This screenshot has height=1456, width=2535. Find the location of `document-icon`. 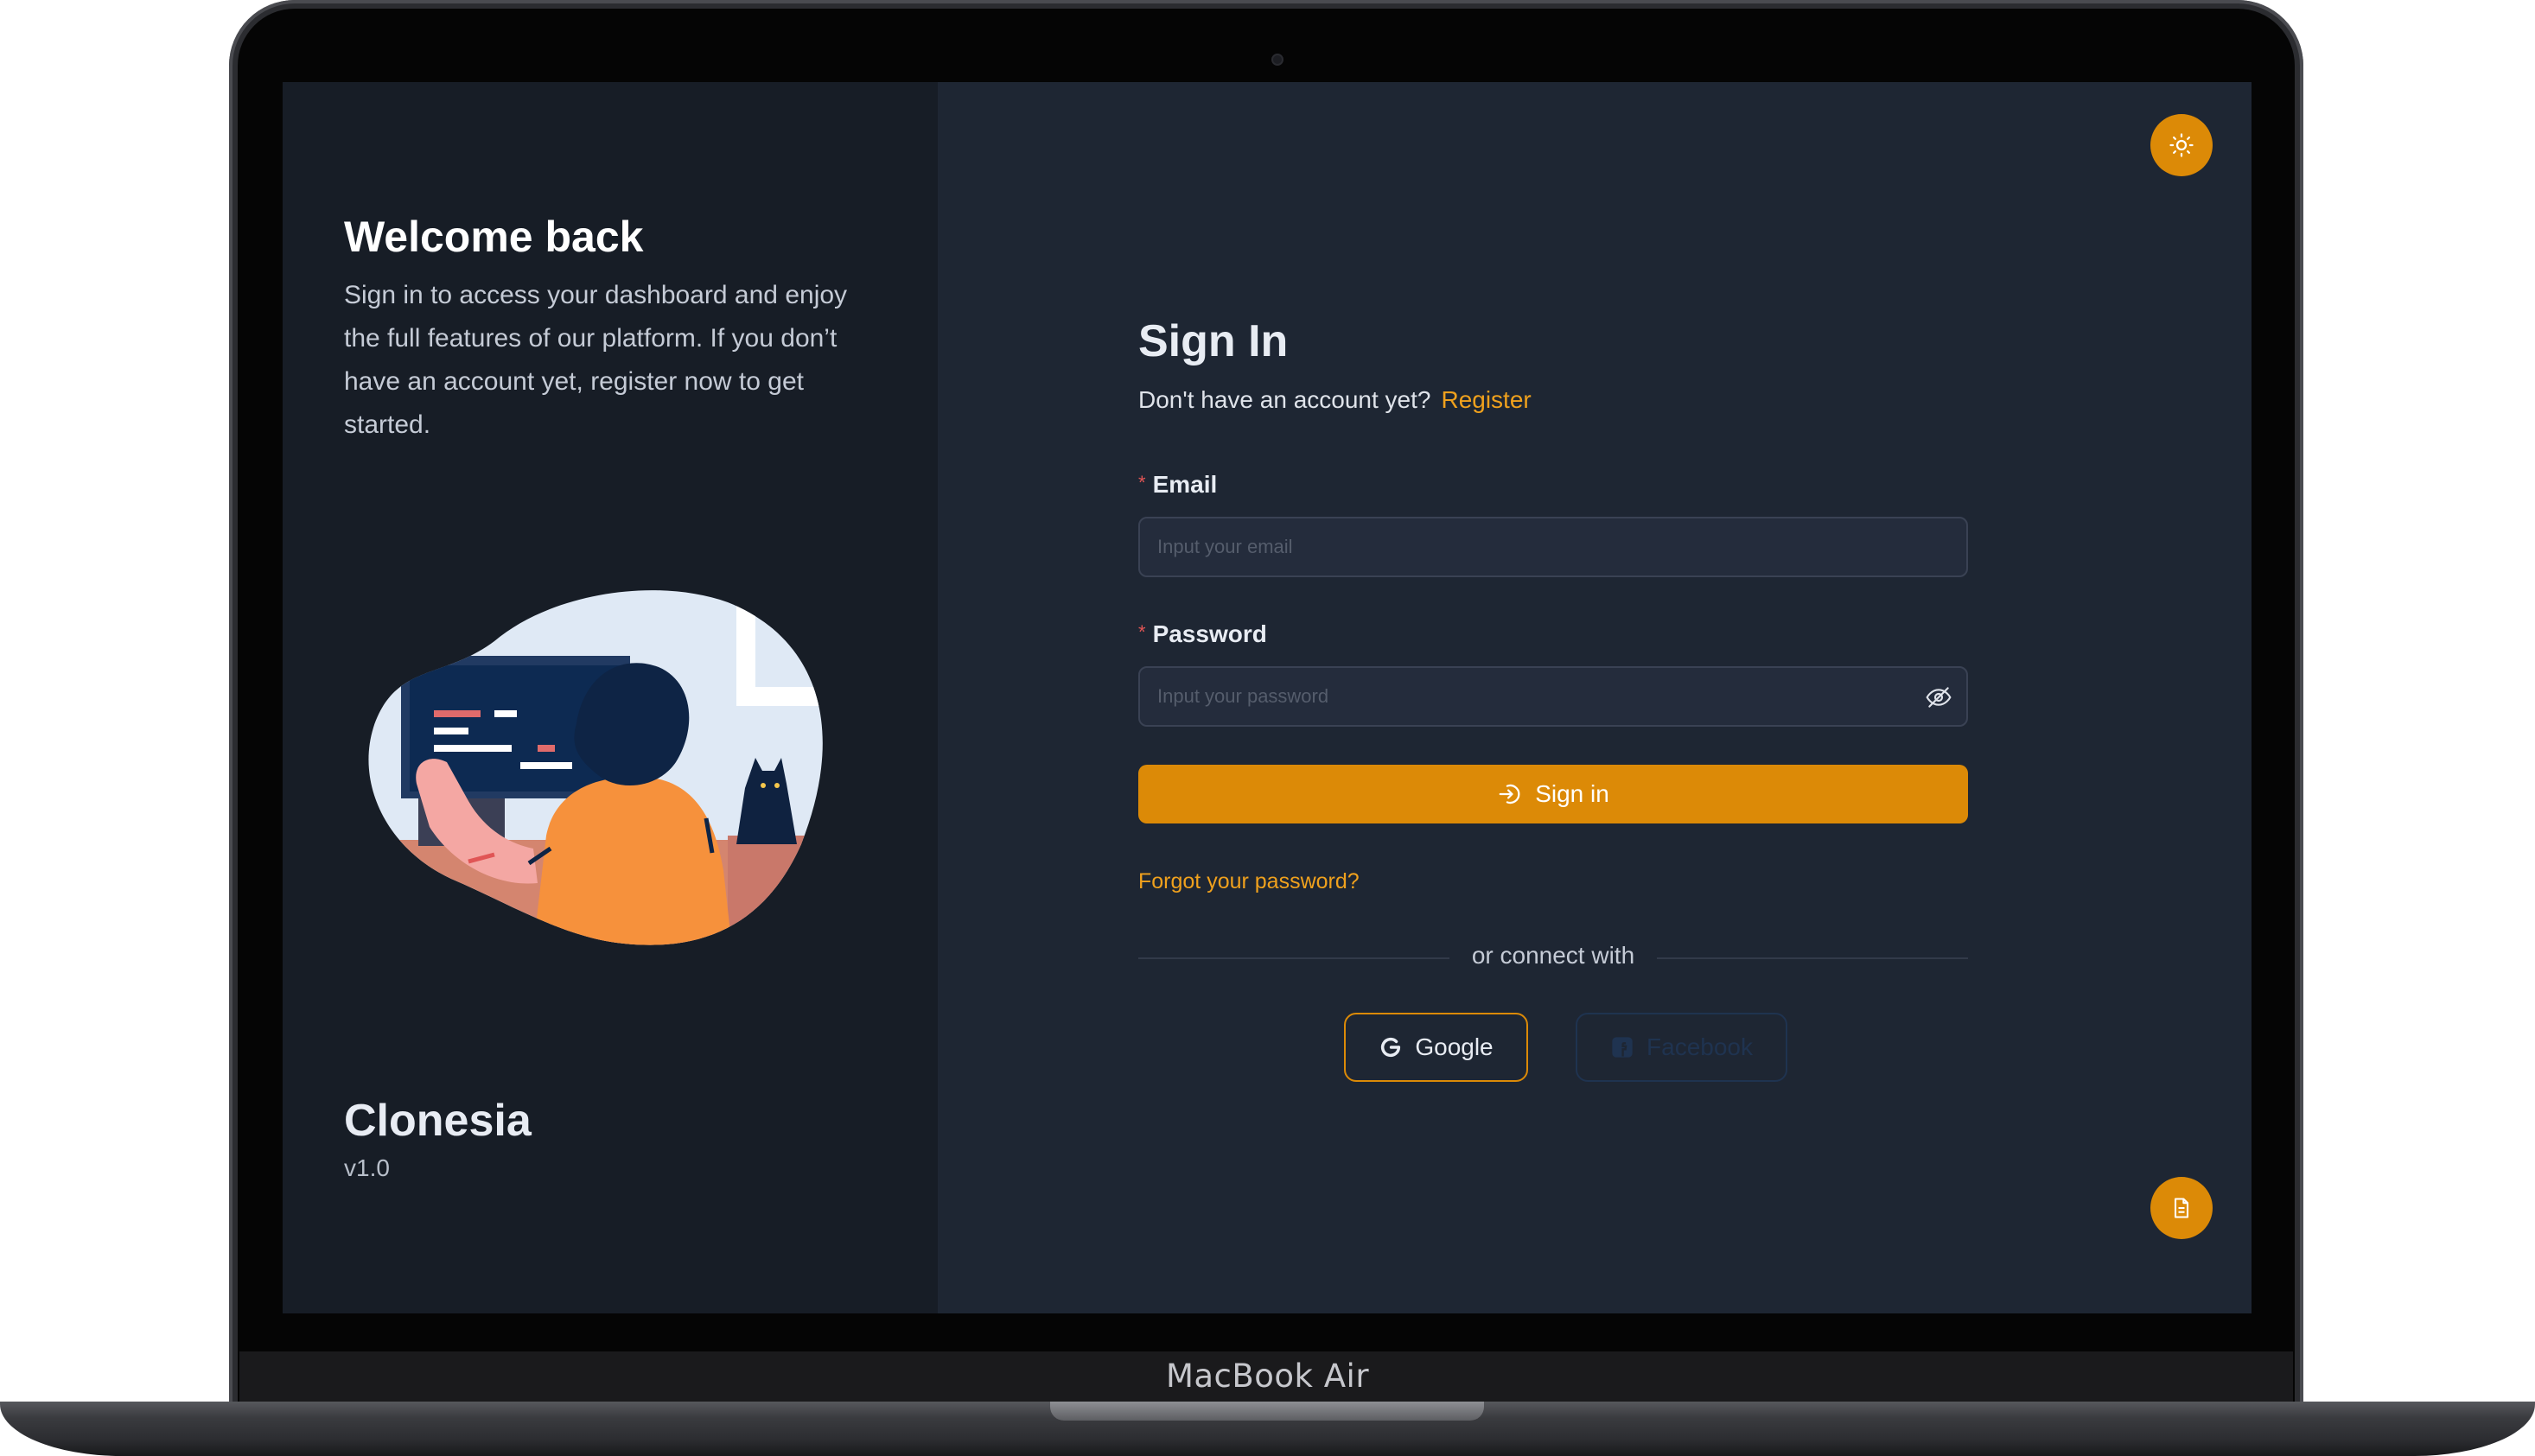

document-icon is located at coordinates (2181, 1208).